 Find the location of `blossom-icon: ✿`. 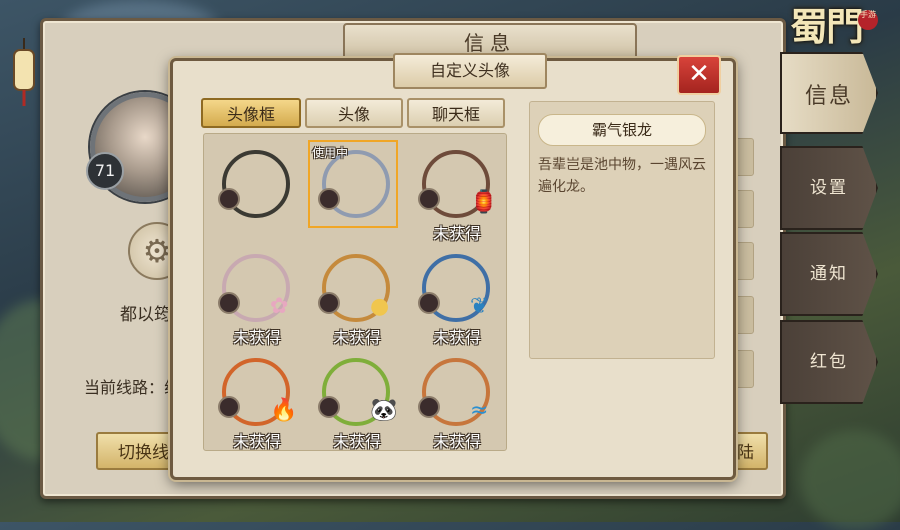

blossom-icon: ✿ is located at coordinates (279, 306).